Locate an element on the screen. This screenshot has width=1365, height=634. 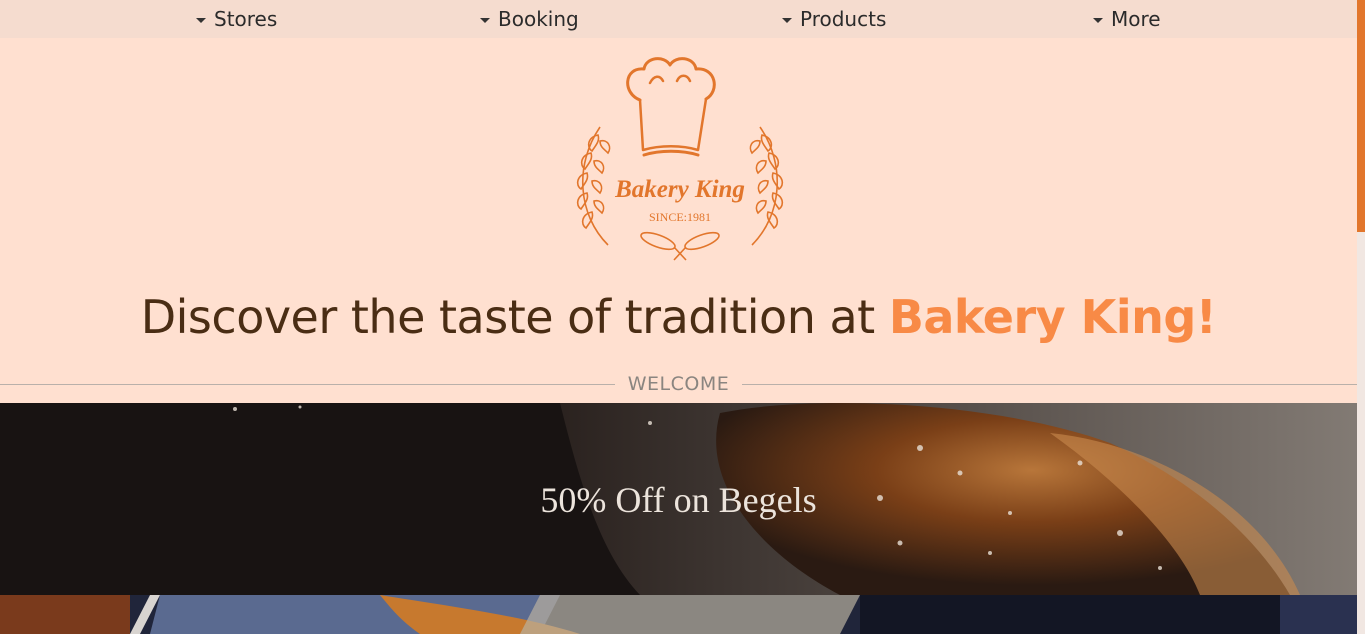
nav-item-label: More is located at coordinates (1136, 19).